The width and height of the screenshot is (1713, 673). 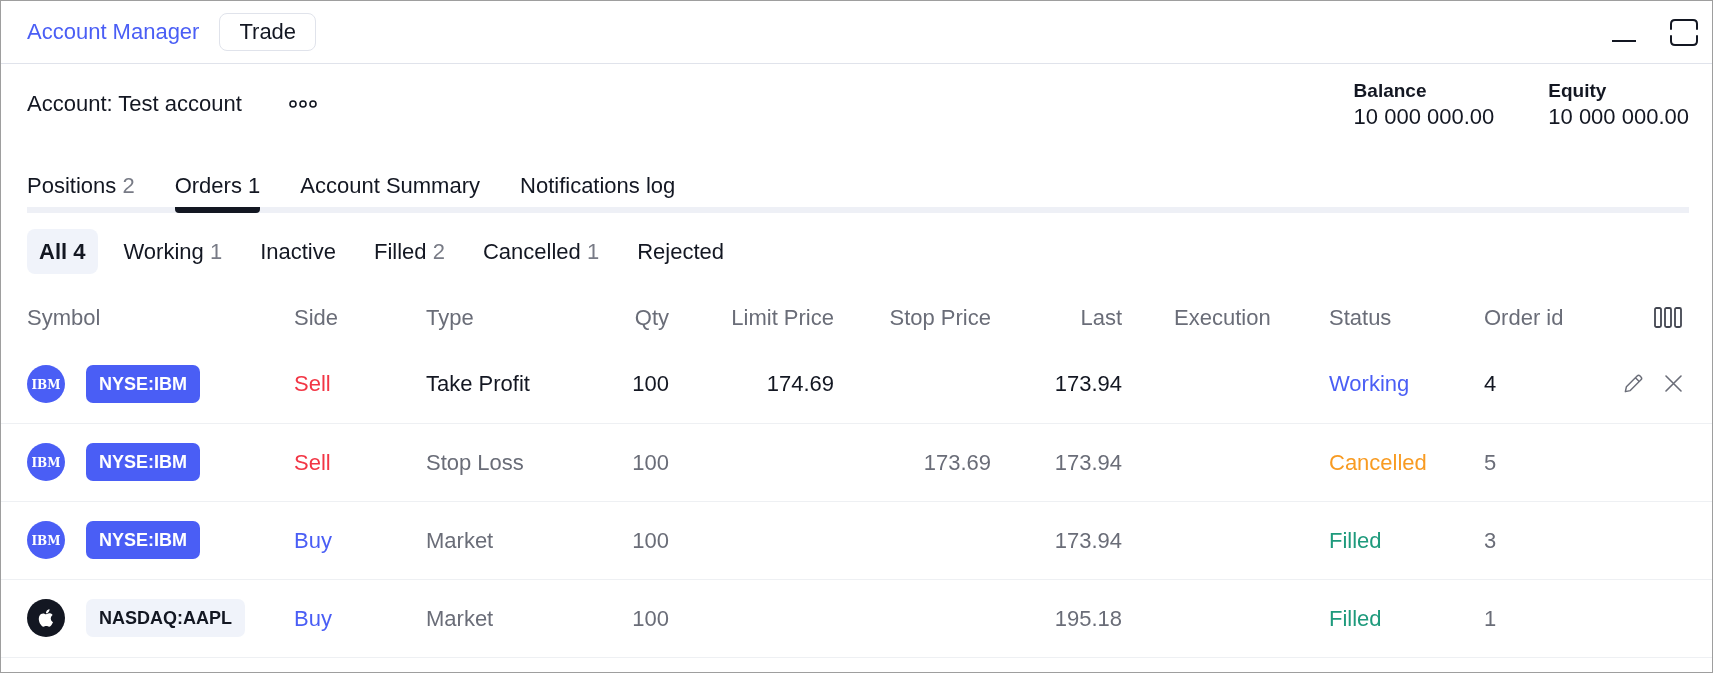 What do you see at coordinates (298, 251) in the screenshot?
I see `filter-tab: Inactive` at bounding box center [298, 251].